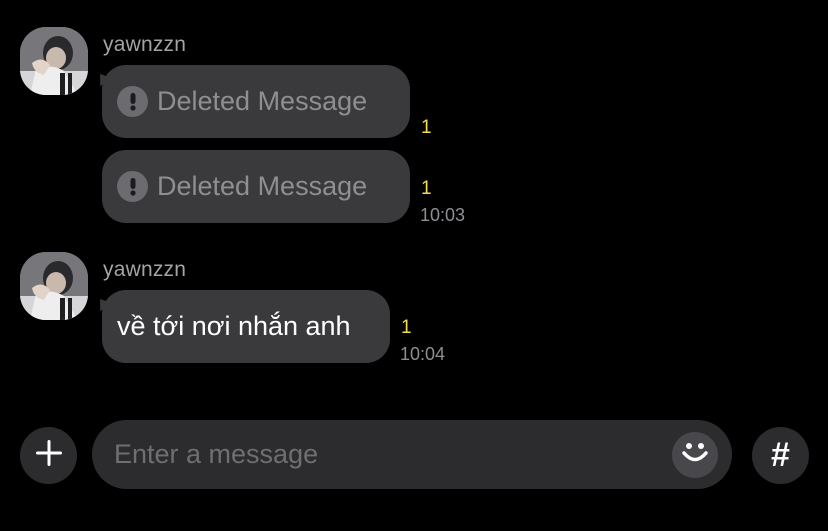 Image resolution: width=828 pixels, height=531 pixels. I want to click on add-attachment-button, so click(48, 455).